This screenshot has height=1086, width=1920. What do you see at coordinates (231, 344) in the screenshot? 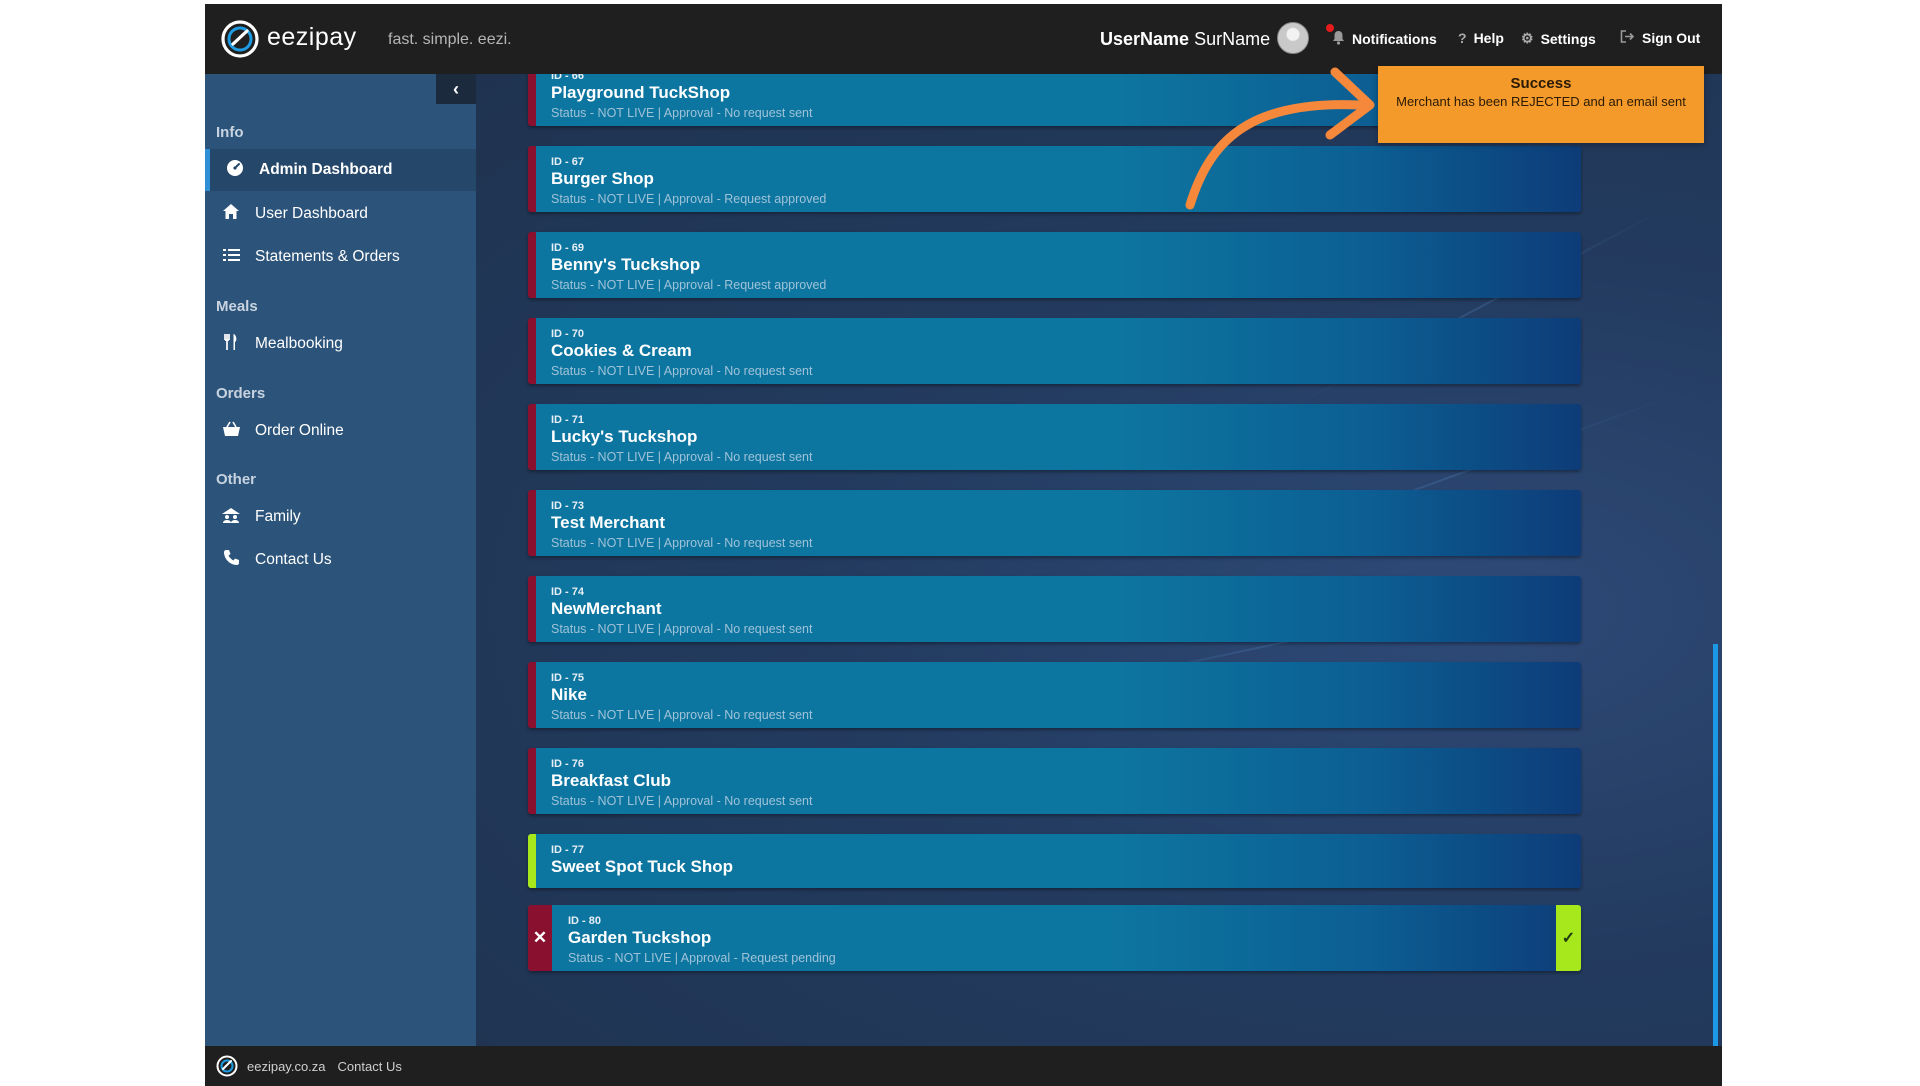
I see `fork-knife-icon` at bounding box center [231, 344].